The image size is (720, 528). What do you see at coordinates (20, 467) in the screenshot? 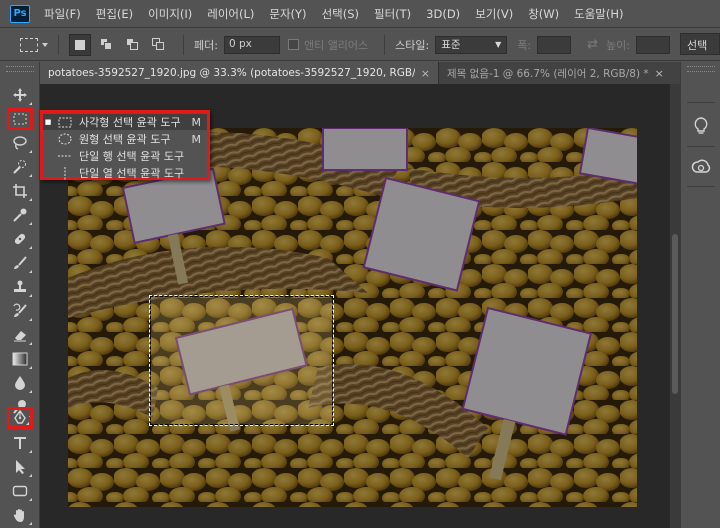
I see `path-selection-tool` at bounding box center [20, 467].